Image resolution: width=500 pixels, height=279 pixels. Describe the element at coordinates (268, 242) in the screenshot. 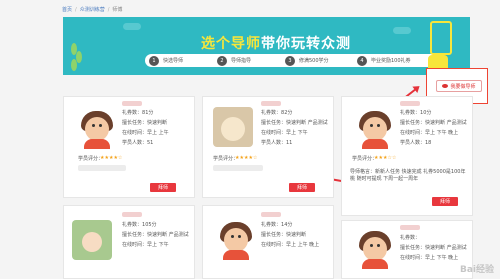

I see `mentor-card: 礼券数：14分 擅长任务：快速判断 在线时间：早上 上午 晚上` at that location.